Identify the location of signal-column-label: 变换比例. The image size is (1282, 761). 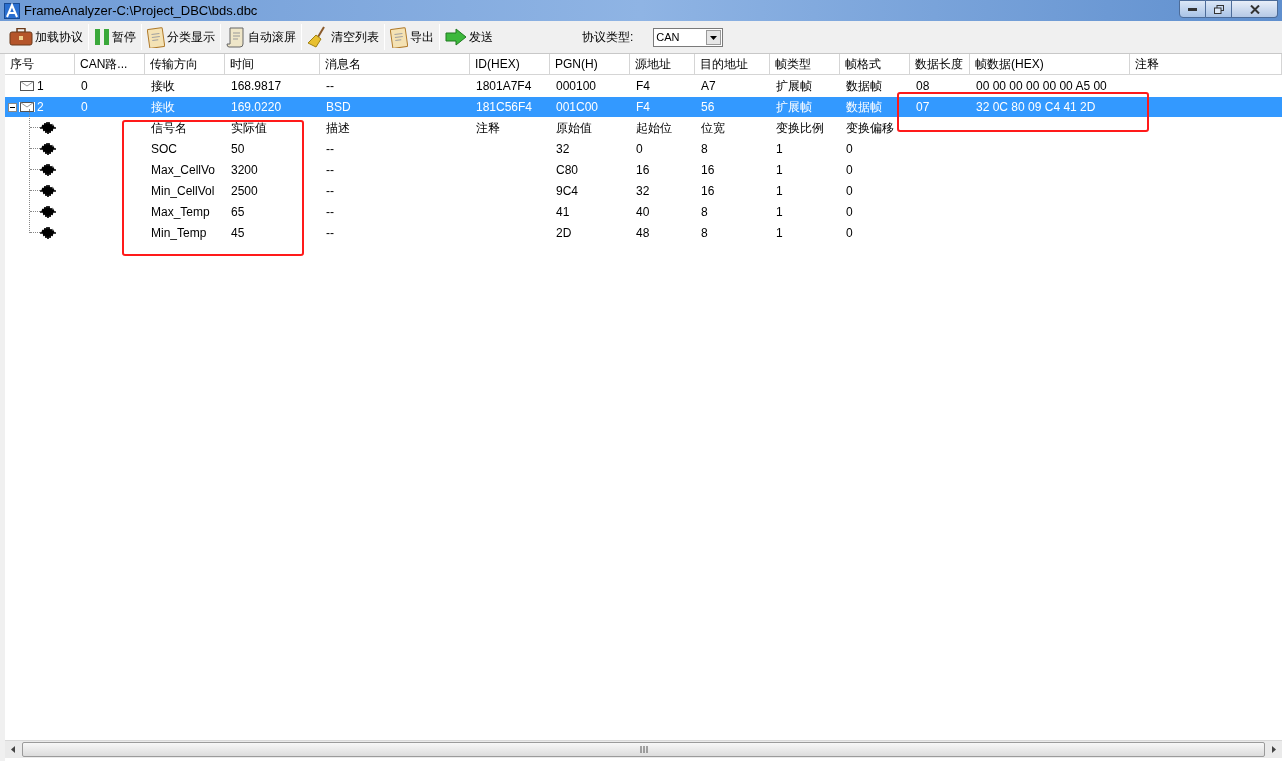
(800, 128).